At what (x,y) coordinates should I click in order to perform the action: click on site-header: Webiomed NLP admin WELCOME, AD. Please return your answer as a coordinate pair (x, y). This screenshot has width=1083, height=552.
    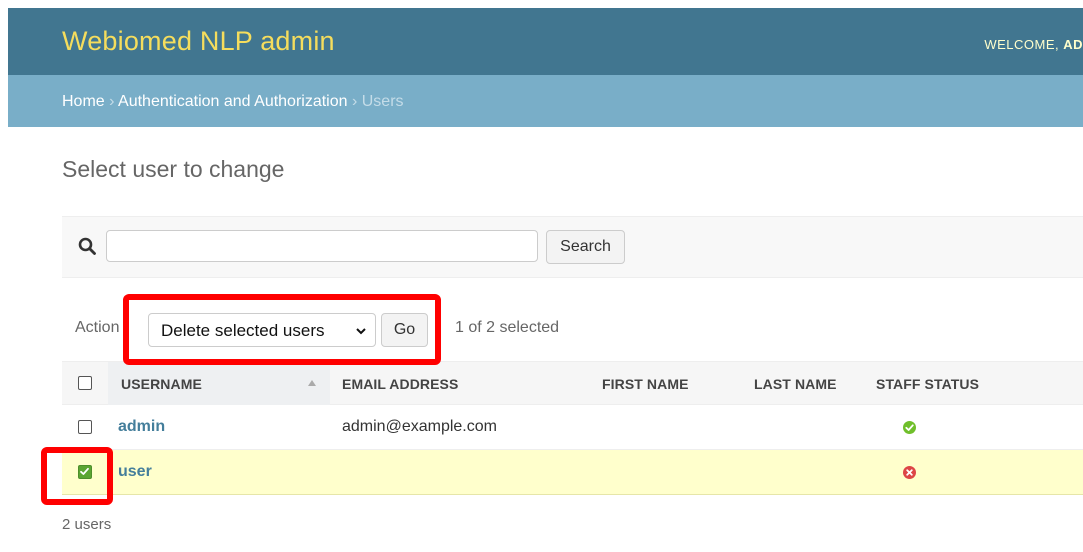
    Looking at the image, I should click on (545, 41).